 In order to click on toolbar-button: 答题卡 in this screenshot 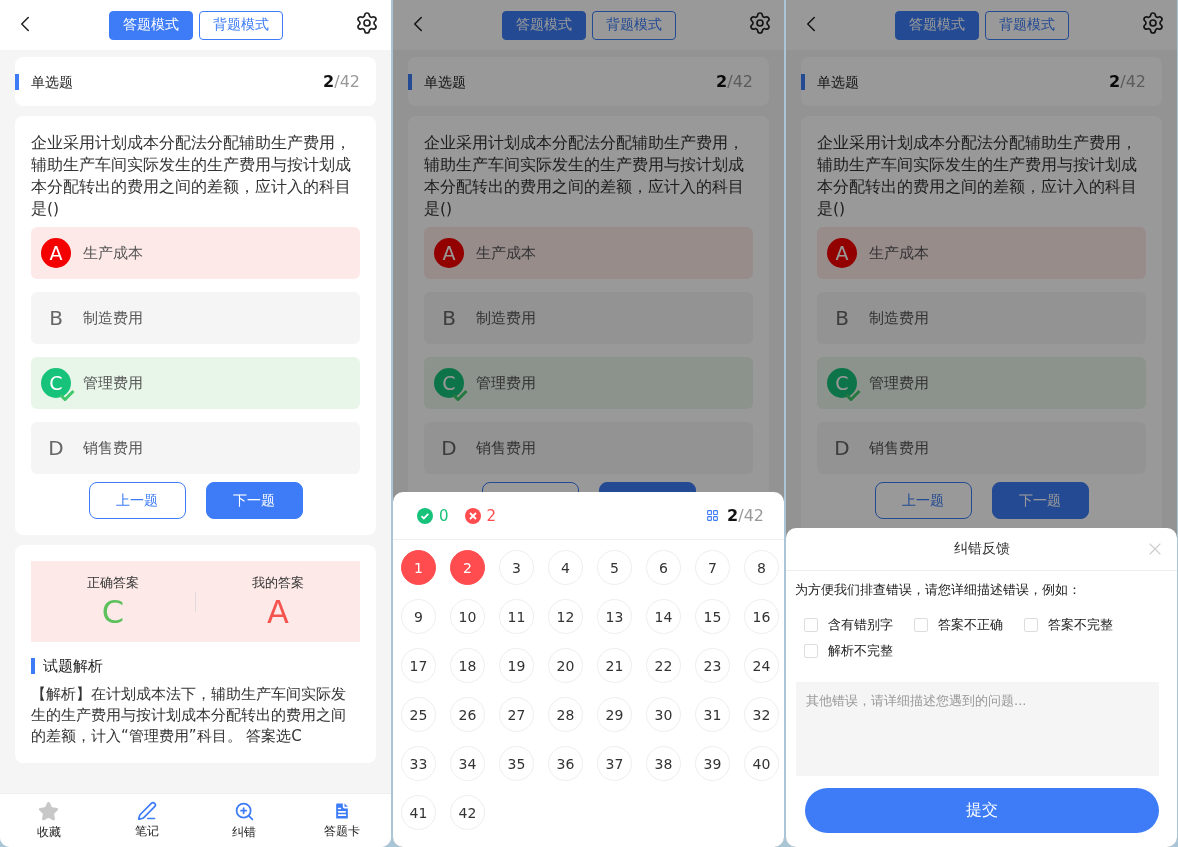, I will do `click(342, 820)`.